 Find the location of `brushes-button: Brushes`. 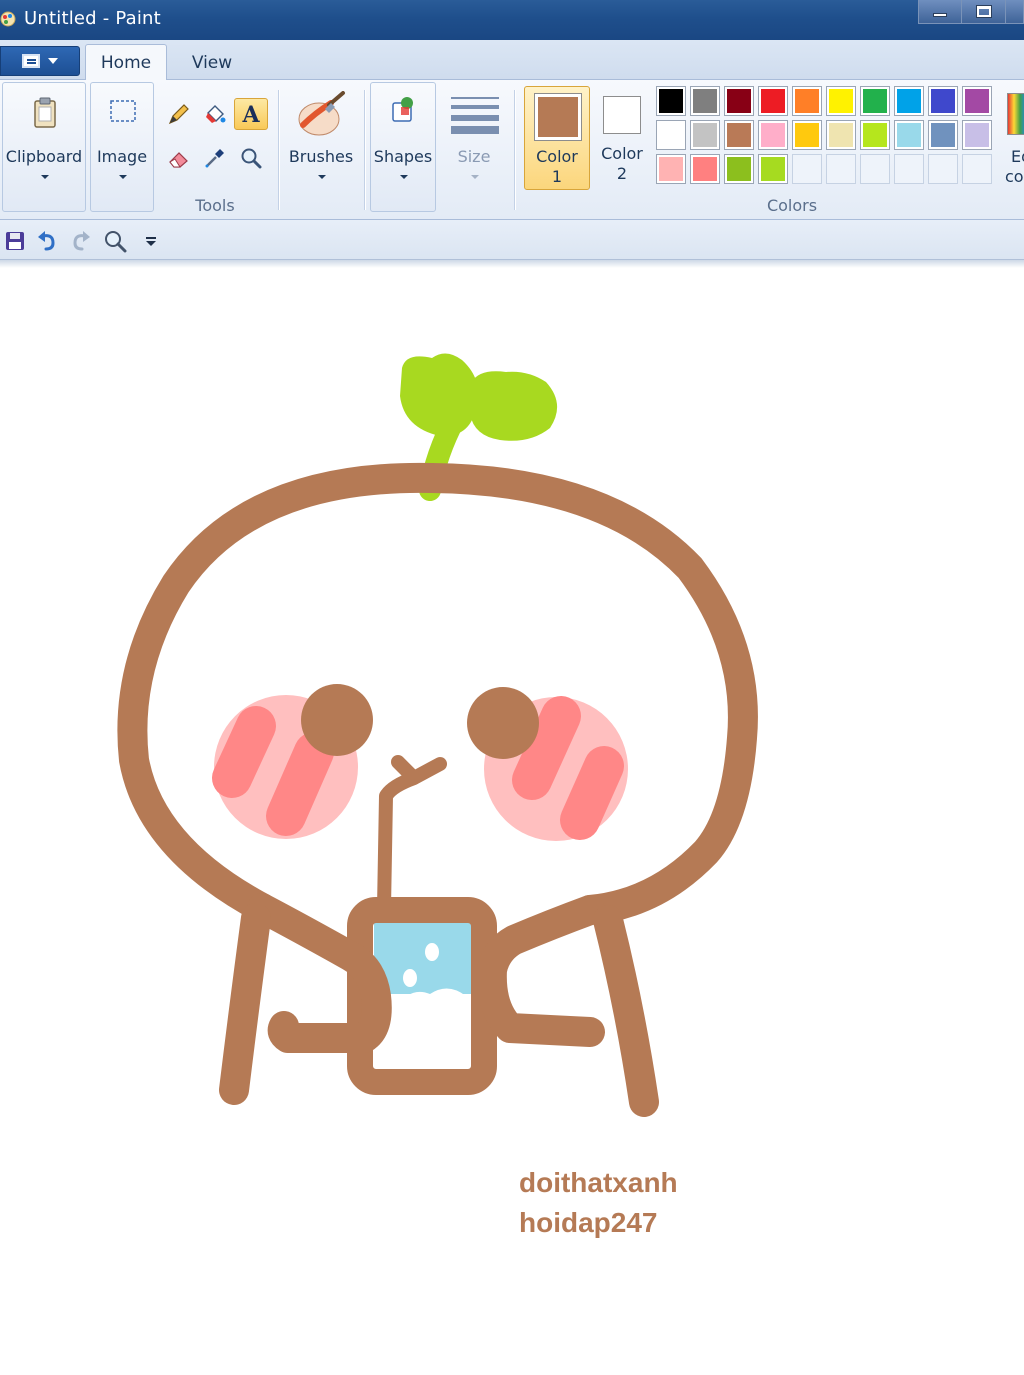

brushes-button: Brushes is located at coordinates (321, 147).